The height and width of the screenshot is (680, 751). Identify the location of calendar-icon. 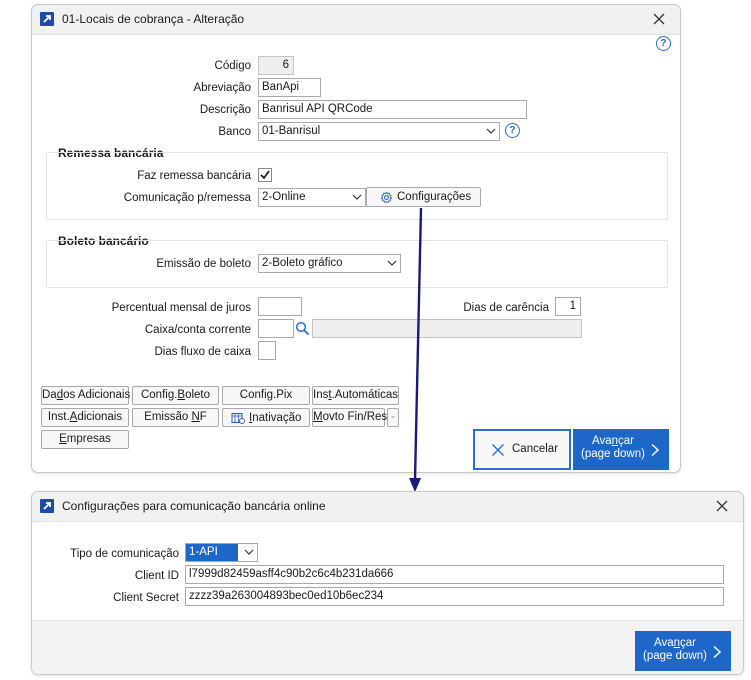
(238, 418).